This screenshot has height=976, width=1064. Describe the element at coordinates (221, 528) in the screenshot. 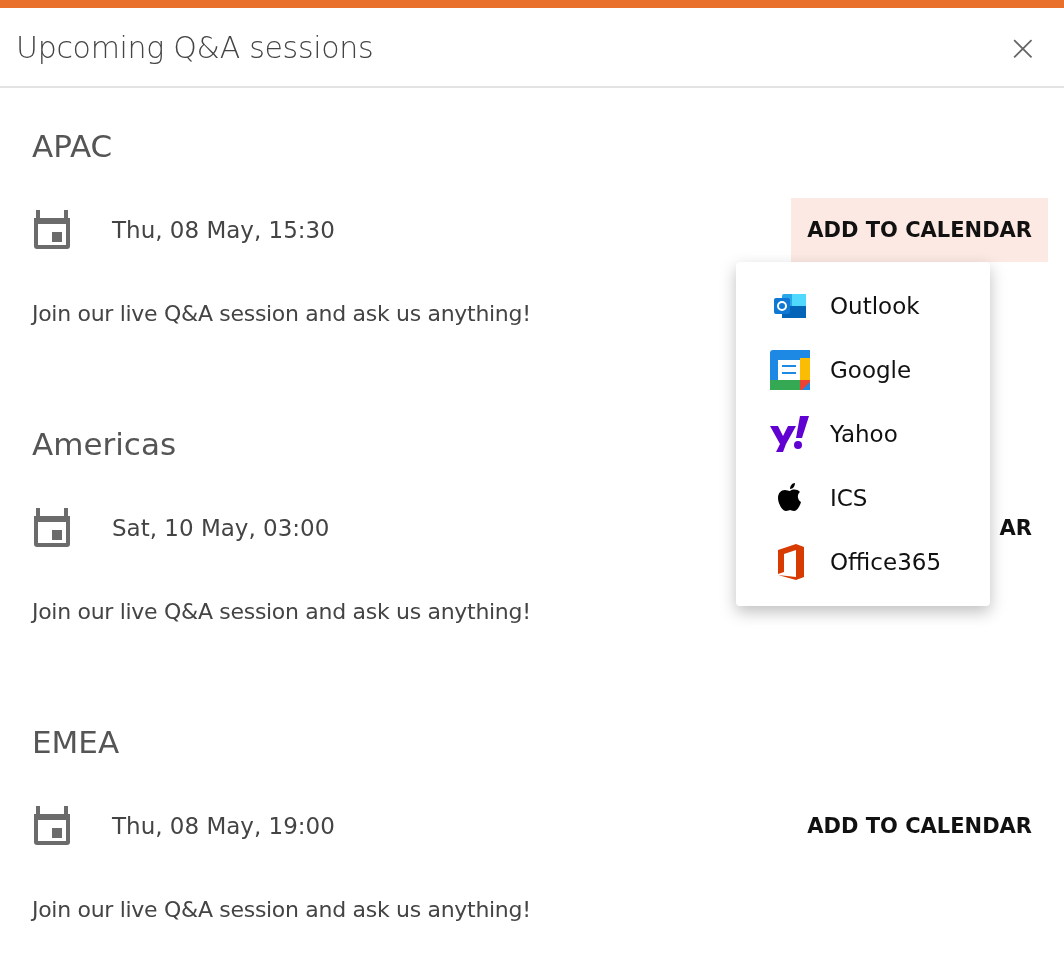

I see `session-date: Sat, 10 May, 03:00` at that location.